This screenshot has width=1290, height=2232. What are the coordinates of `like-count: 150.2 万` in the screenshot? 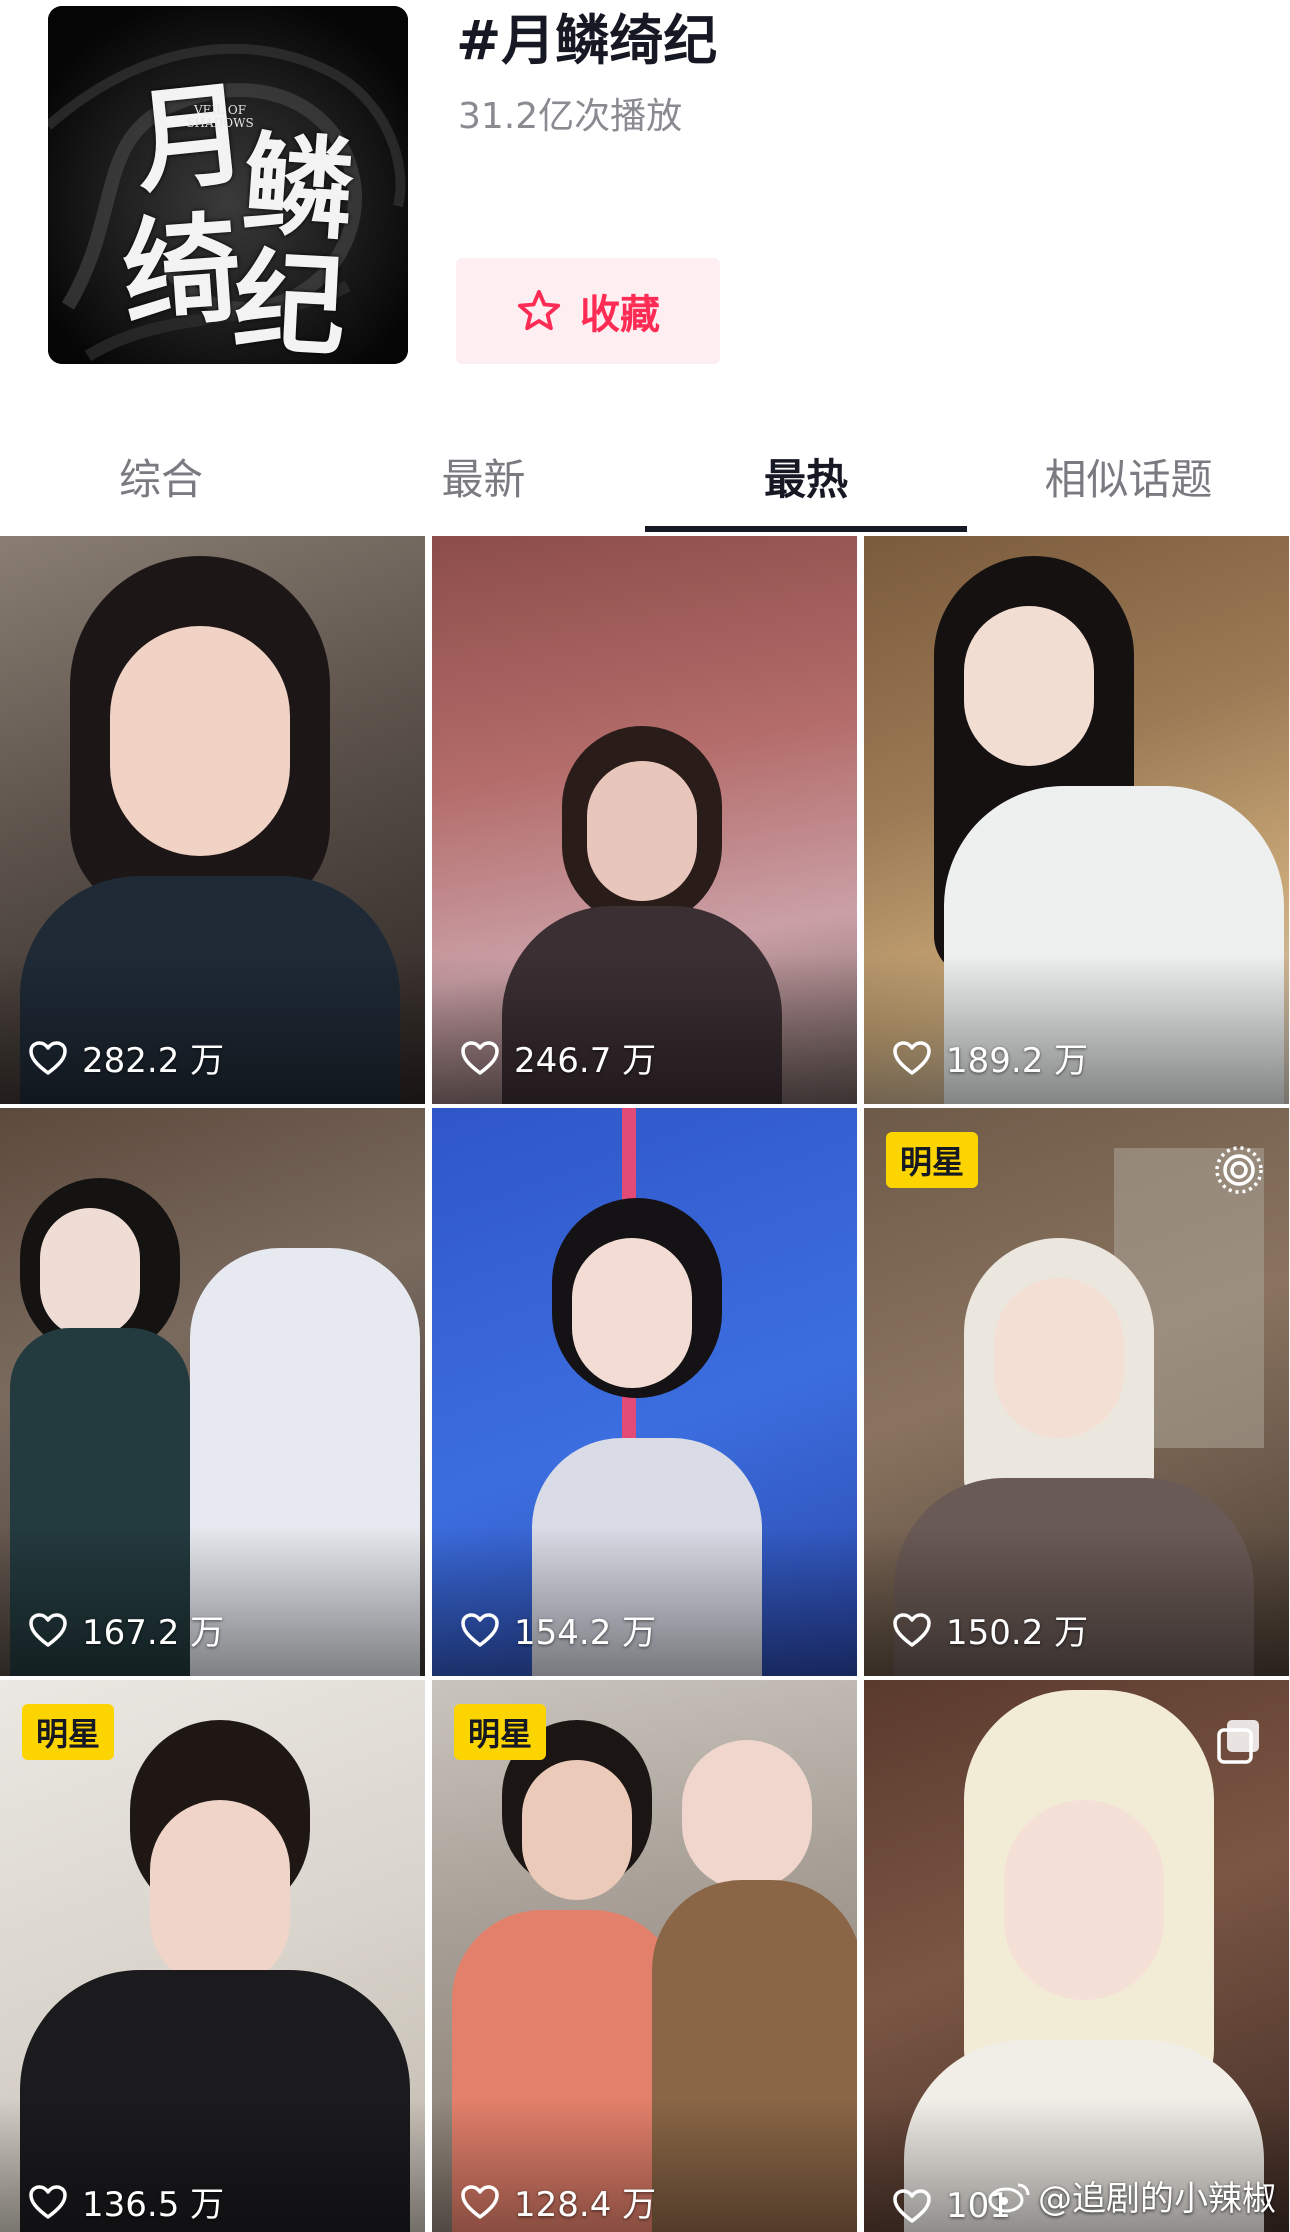 It's located at (990, 1629).